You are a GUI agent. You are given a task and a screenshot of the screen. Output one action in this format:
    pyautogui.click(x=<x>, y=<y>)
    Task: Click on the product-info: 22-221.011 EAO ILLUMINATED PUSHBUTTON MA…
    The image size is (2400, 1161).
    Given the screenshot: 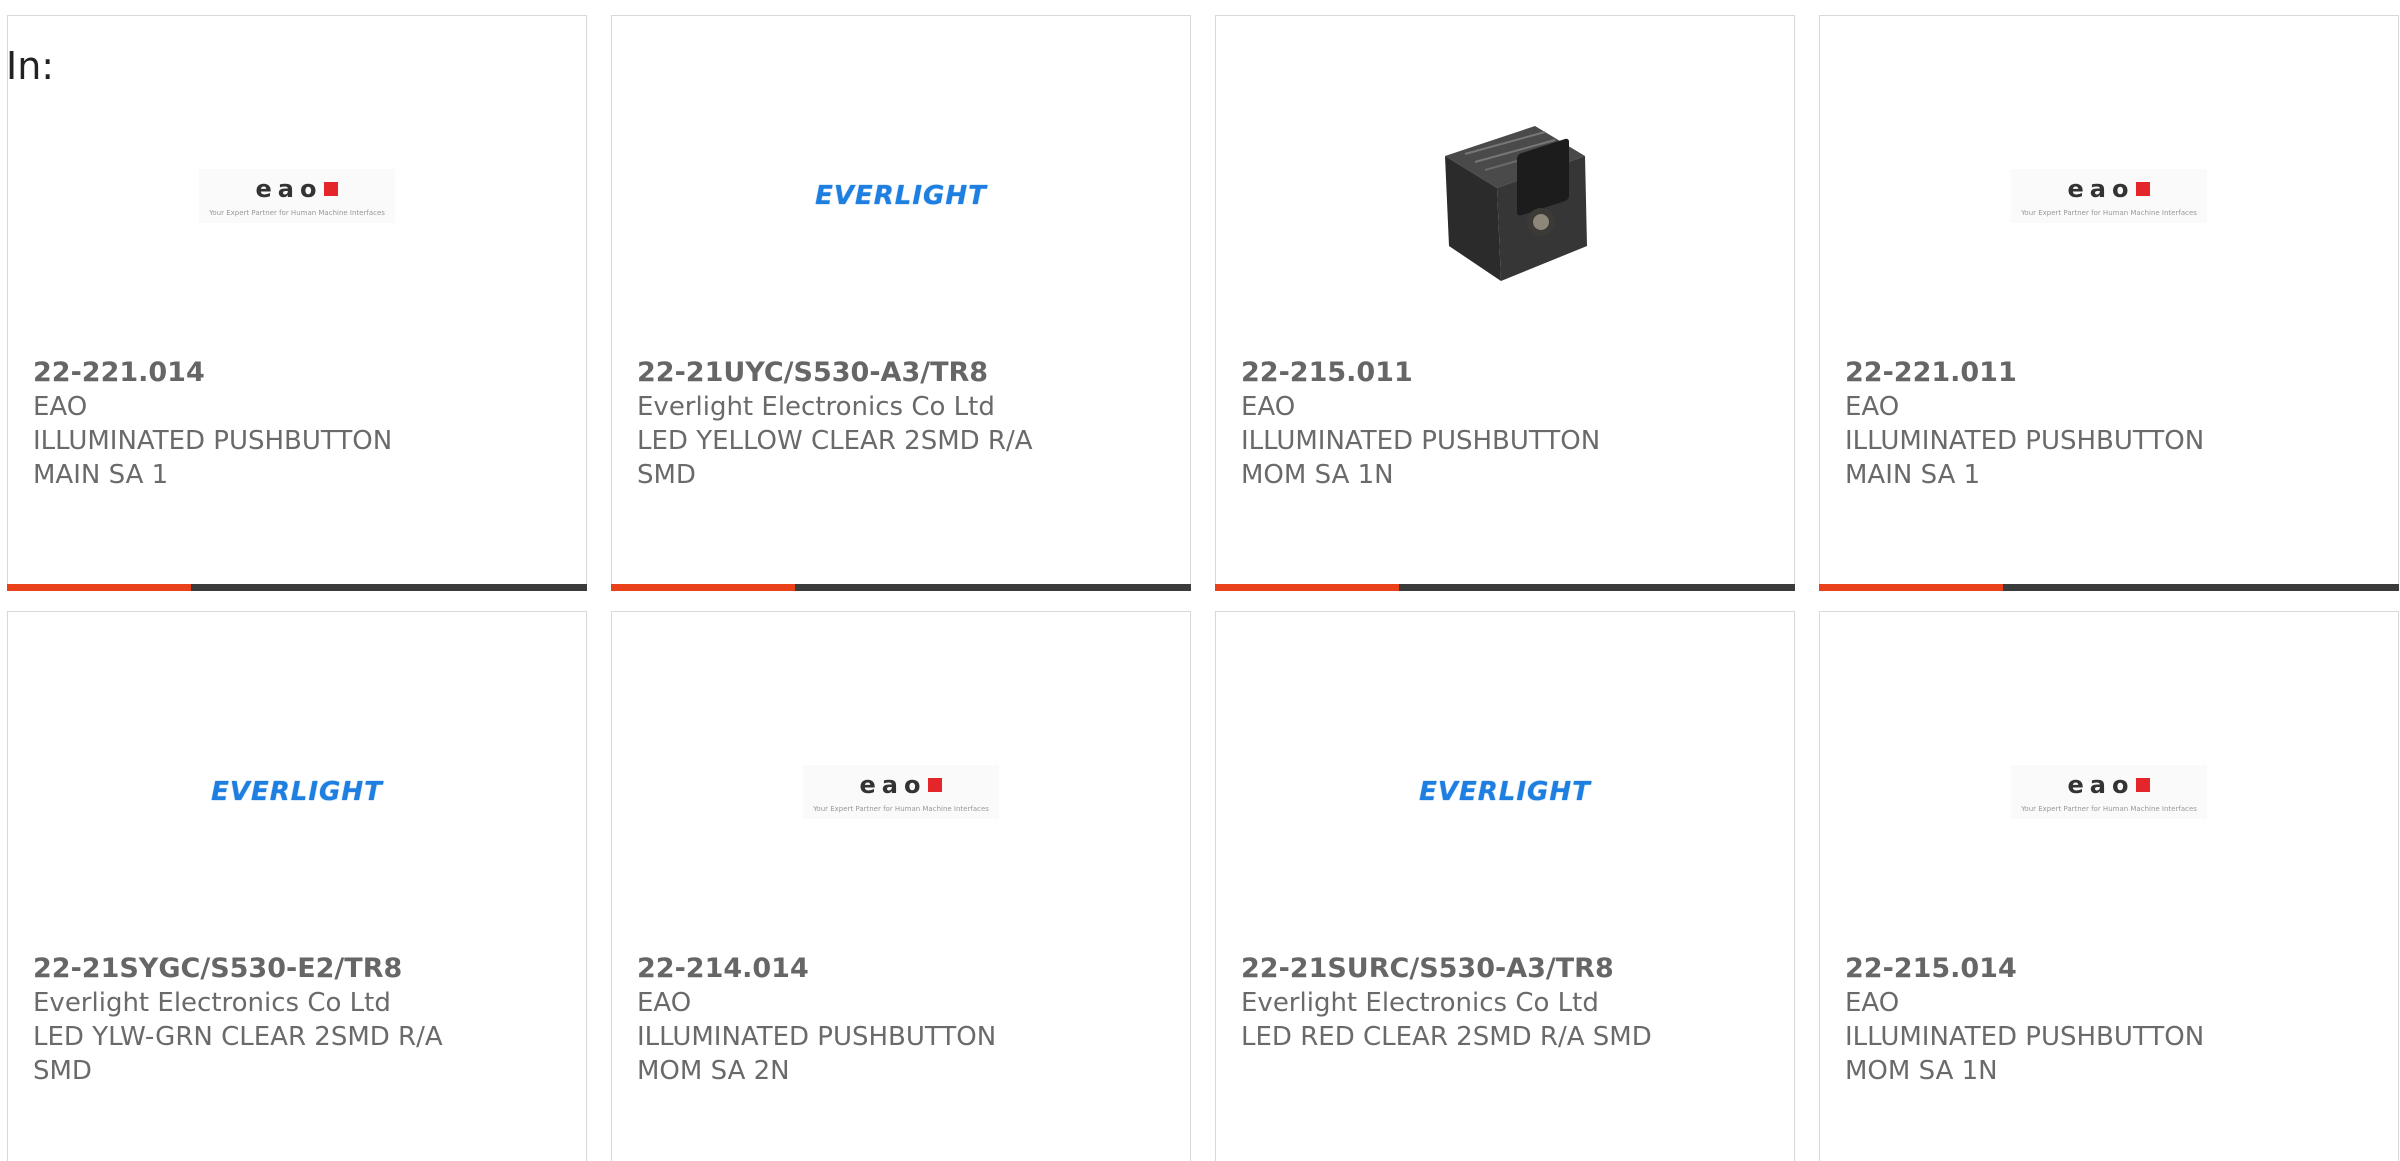 What is the action you would take?
    pyautogui.click(x=2065, y=424)
    